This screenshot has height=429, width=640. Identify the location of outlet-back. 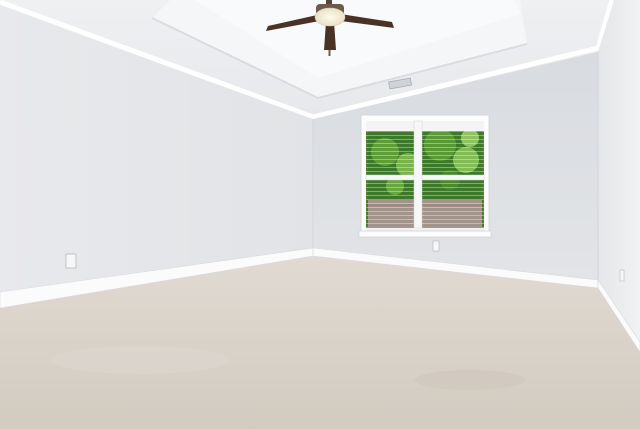
(436, 246).